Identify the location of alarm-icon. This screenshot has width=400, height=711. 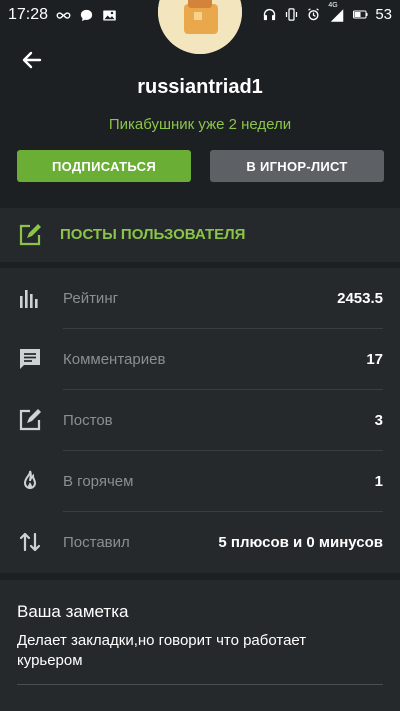
(314, 14).